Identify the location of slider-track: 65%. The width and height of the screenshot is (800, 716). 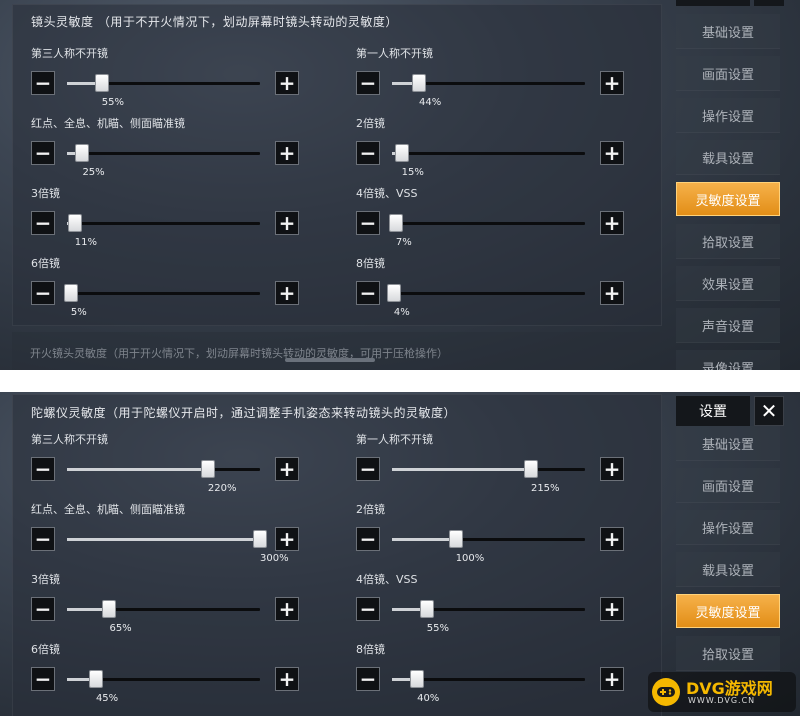
(163, 617).